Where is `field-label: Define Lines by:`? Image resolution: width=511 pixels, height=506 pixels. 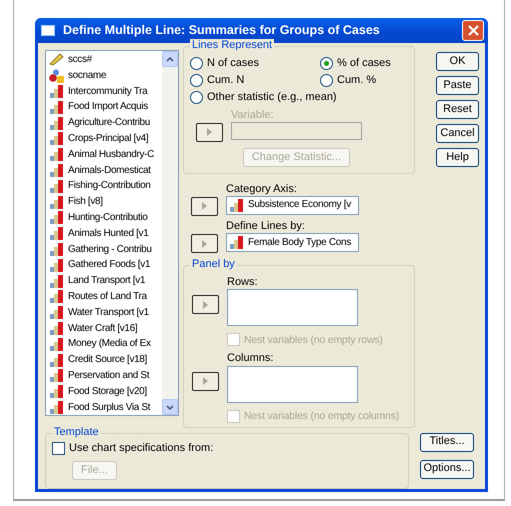 field-label: Define Lines by: is located at coordinates (266, 227).